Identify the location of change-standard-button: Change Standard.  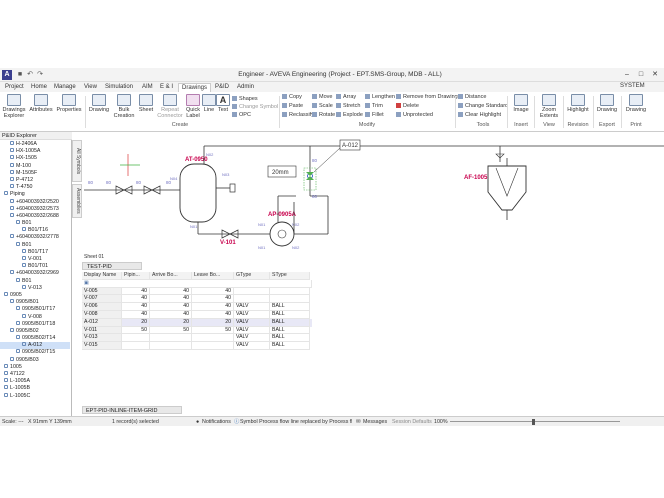
(483, 106).